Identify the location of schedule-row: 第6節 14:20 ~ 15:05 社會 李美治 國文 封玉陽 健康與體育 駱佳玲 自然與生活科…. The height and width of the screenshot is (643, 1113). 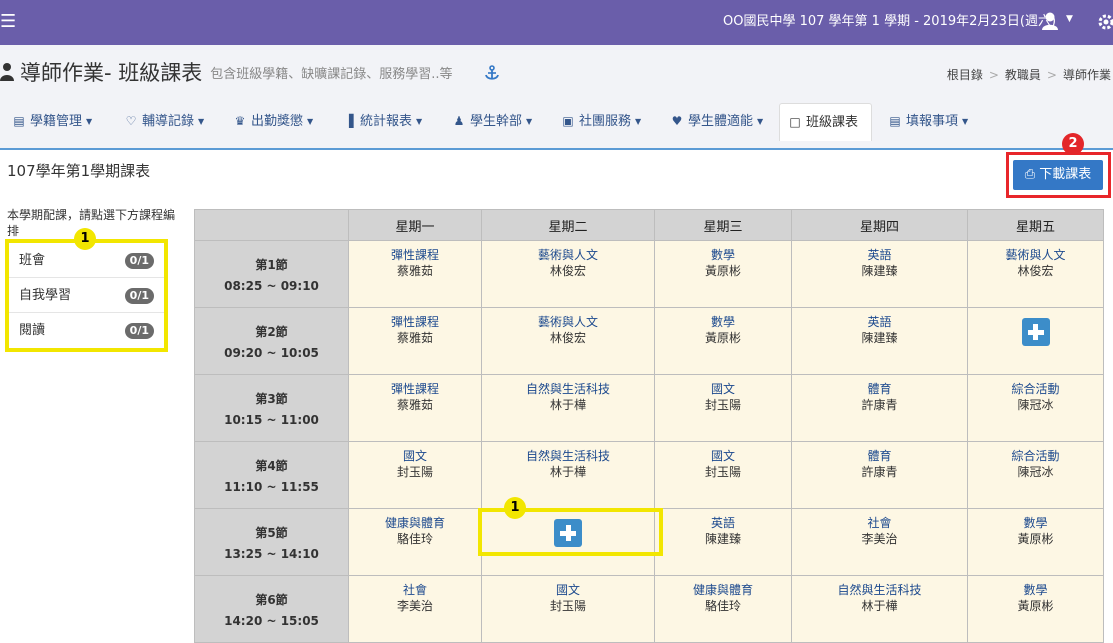
(649, 609).